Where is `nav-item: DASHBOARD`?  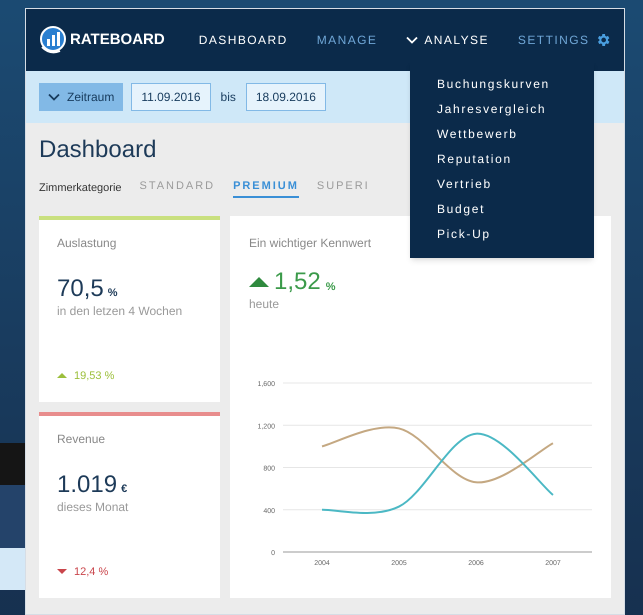
nav-item: DASHBOARD is located at coordinates (243, 40).